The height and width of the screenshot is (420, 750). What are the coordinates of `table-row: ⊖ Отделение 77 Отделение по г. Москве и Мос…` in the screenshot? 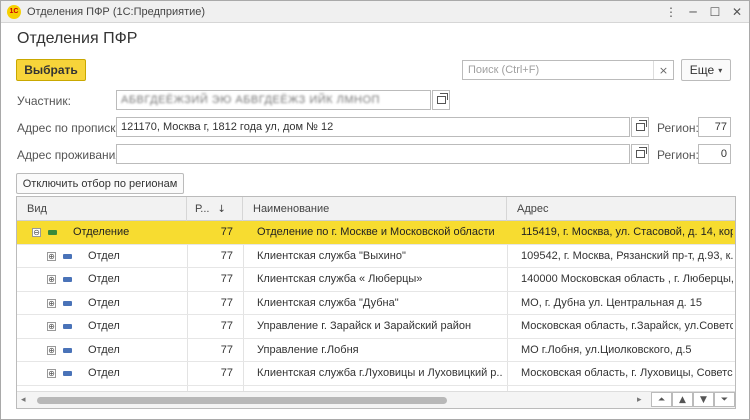 It's located at (376, 233).